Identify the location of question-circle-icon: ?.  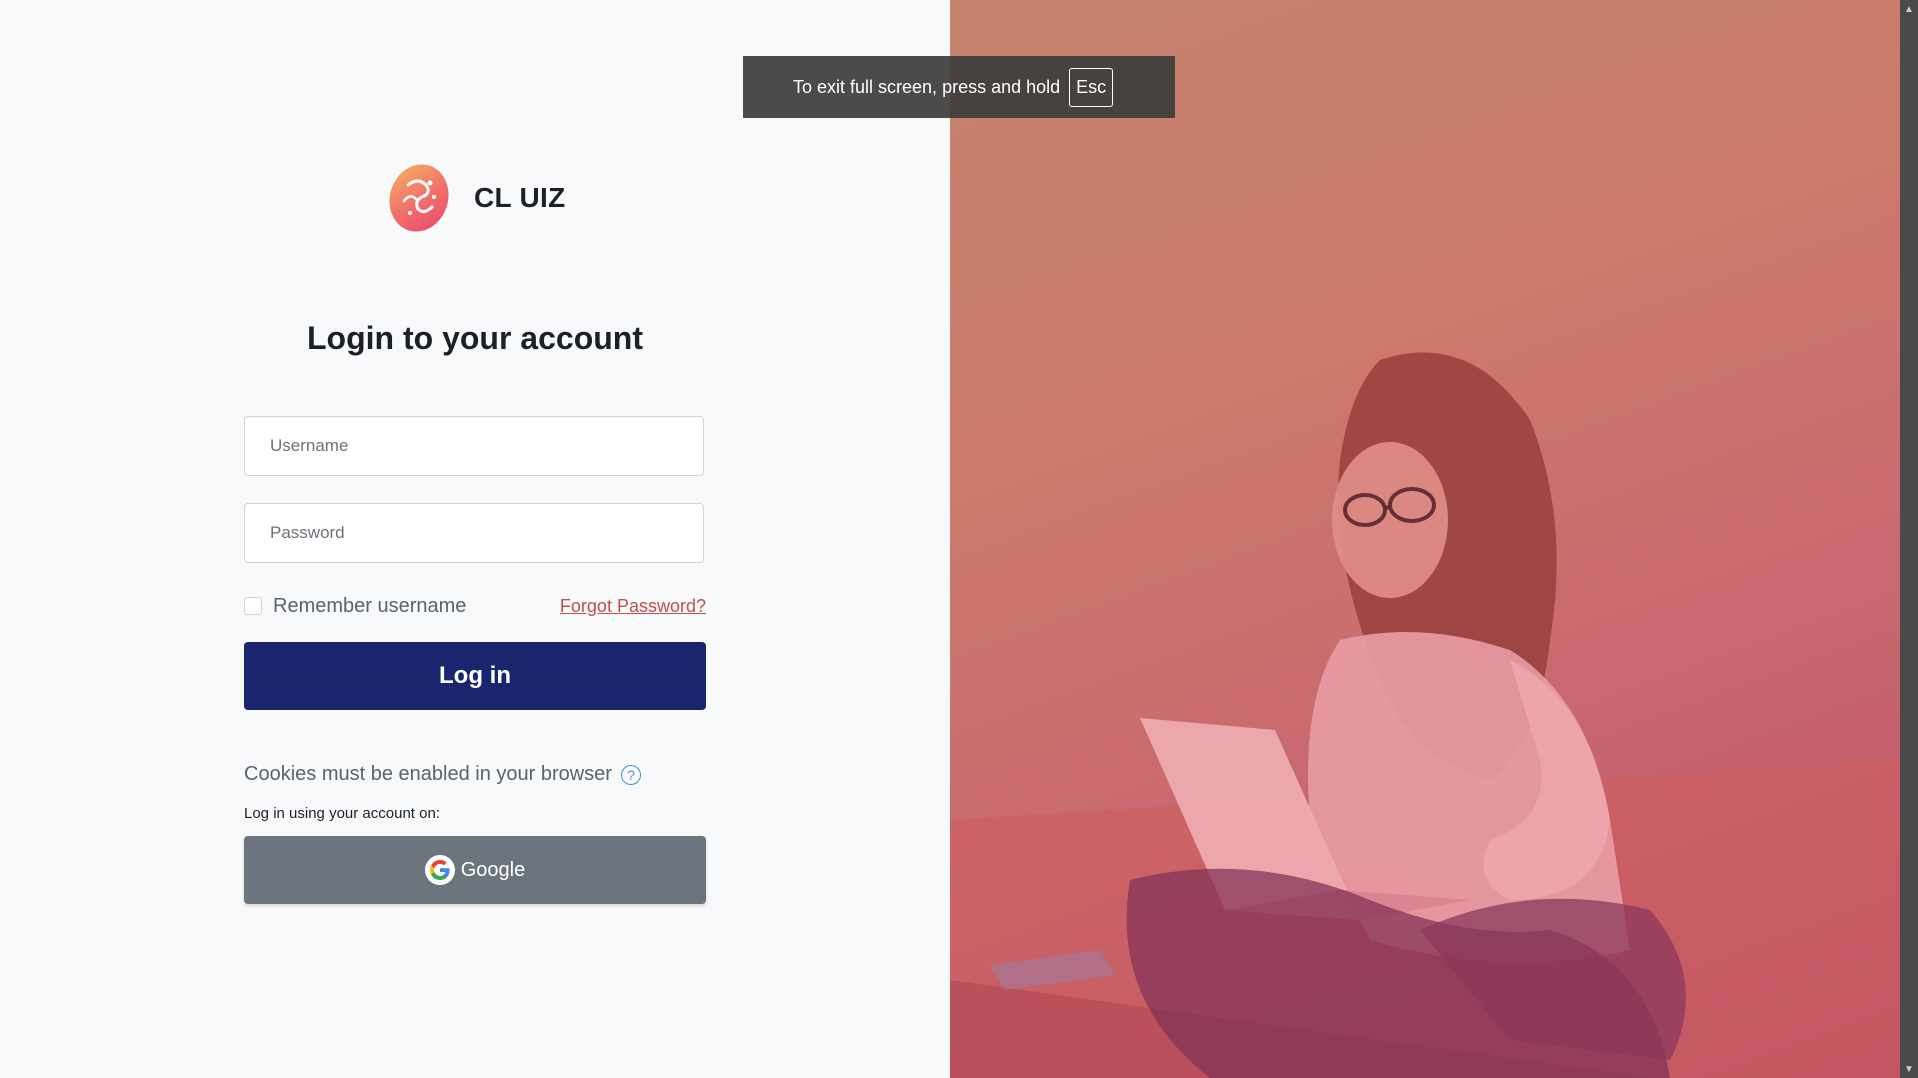
(630, 774).